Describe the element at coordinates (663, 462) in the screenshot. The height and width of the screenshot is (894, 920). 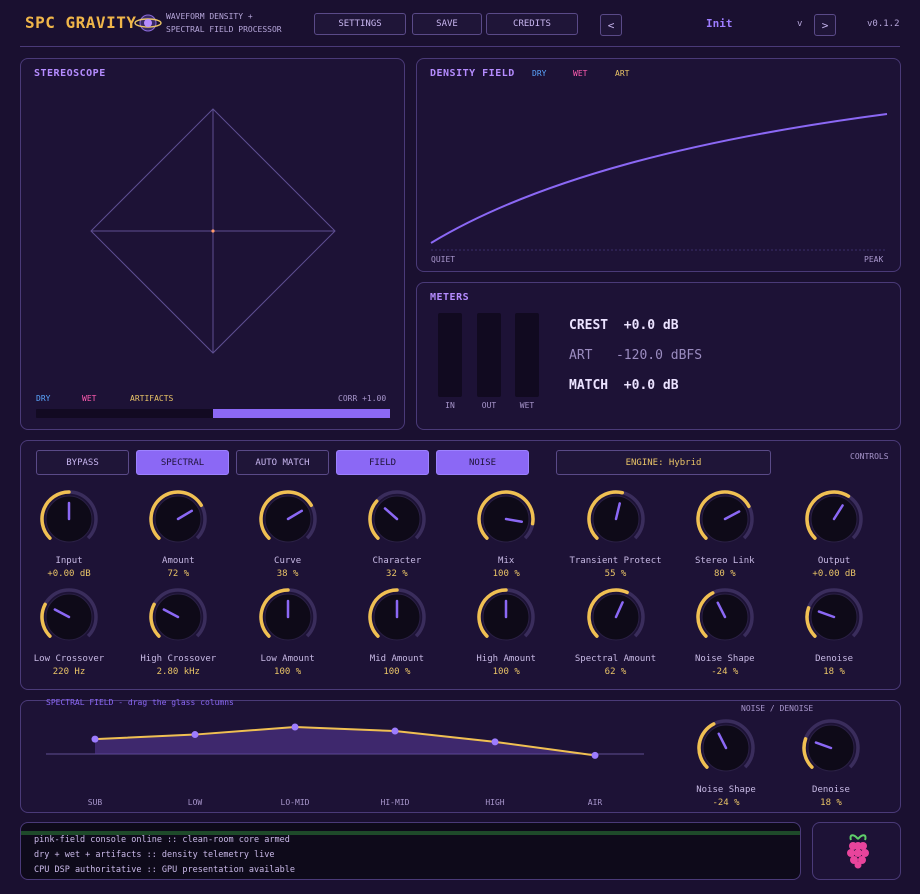
I see `engine-select: ENGINE: Hybrid` at that location.